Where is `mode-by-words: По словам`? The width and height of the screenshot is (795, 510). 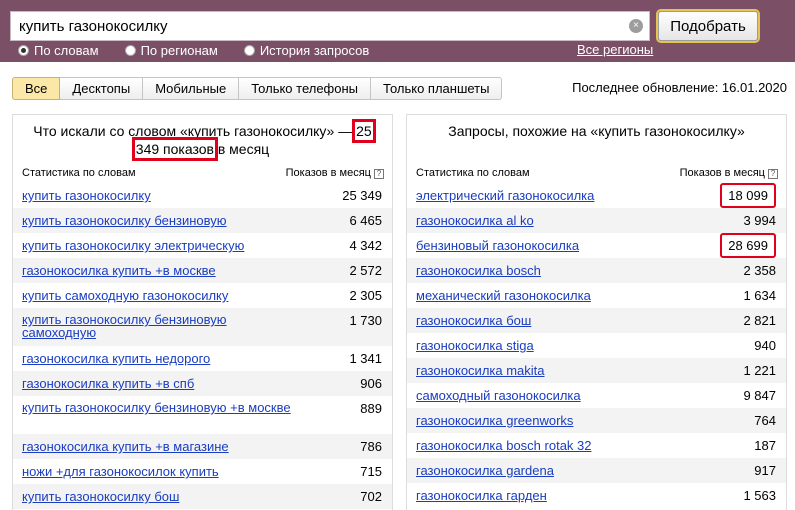
mode-by-words: По словам is located at coordinates (58, 50).